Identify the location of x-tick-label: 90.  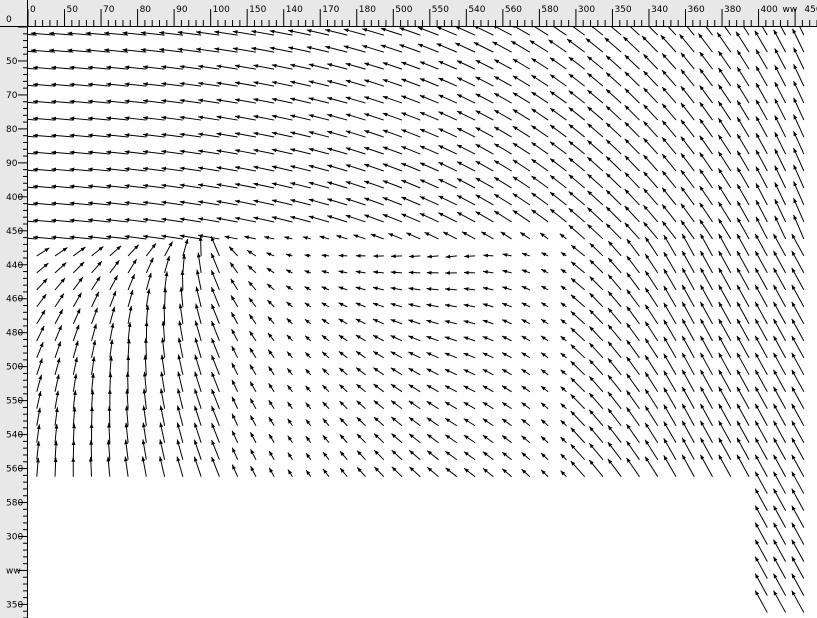
(182, 10).